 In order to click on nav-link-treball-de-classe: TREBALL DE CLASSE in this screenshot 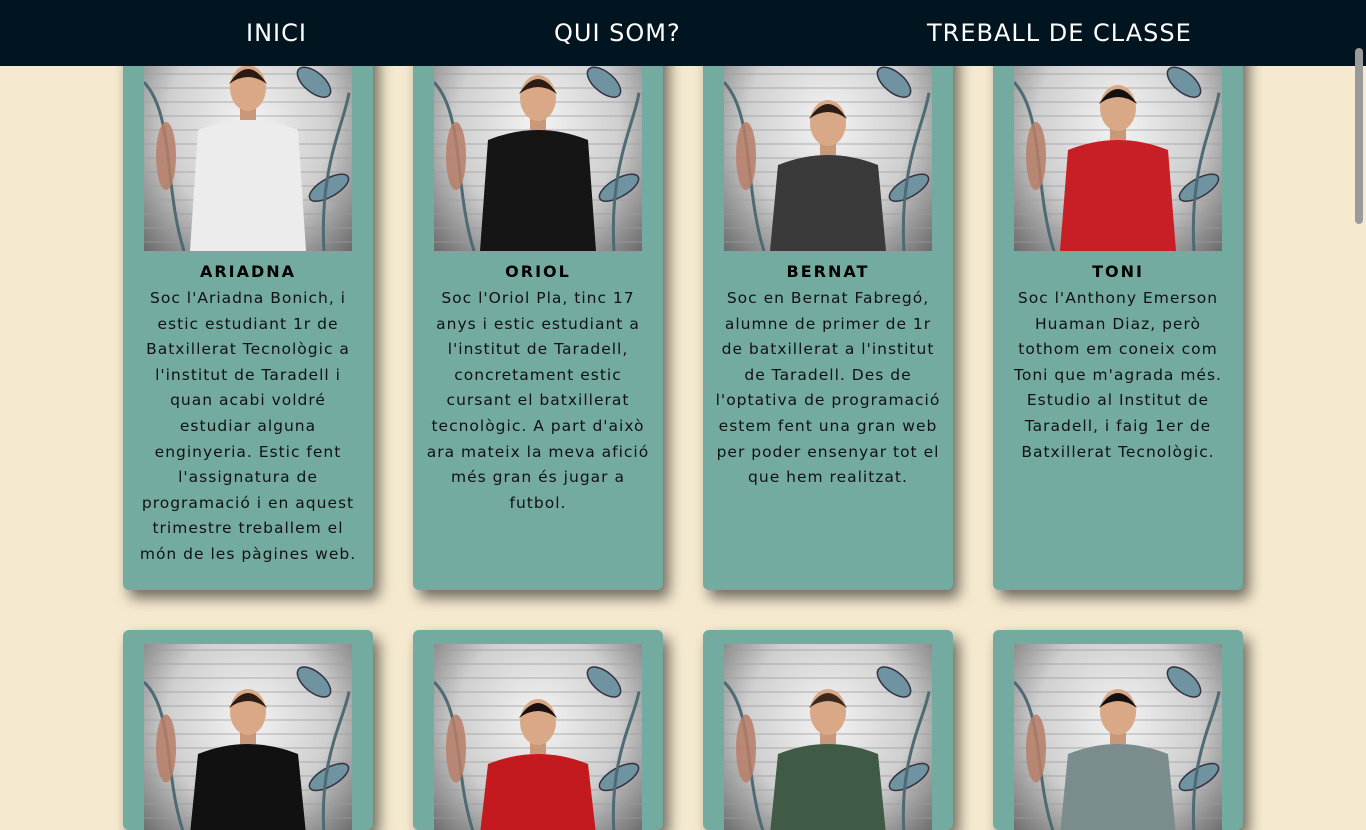, I will do `click(1059, 33)`.